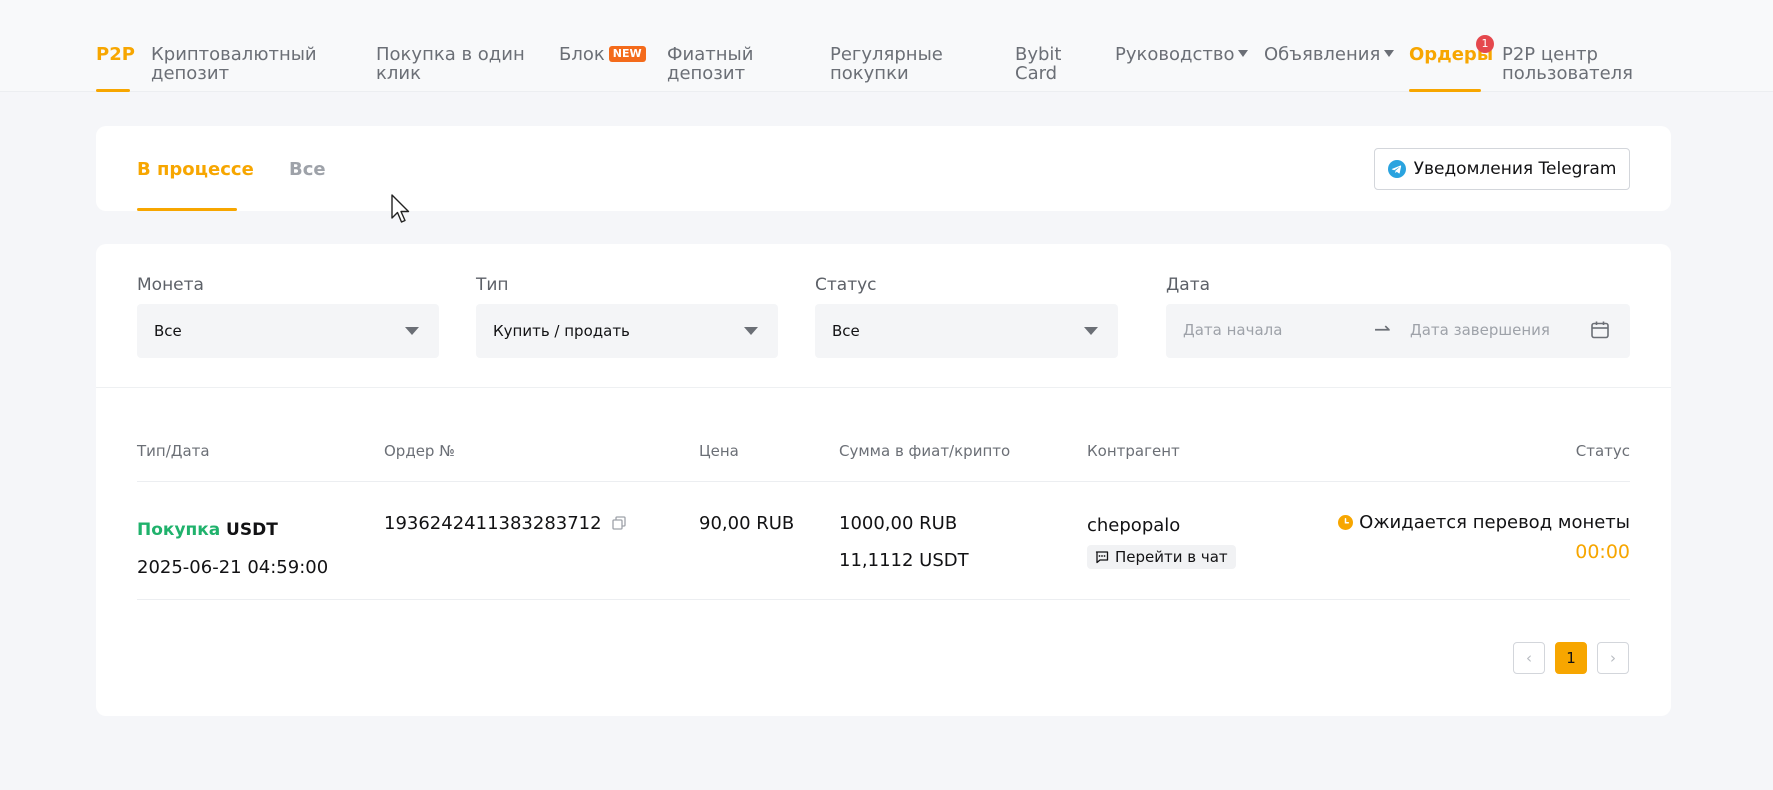 The height and width of the screenshot is (790, 1773). I want to click on telegram-button-label: Уведомления Telegram, so click(1515, 169).